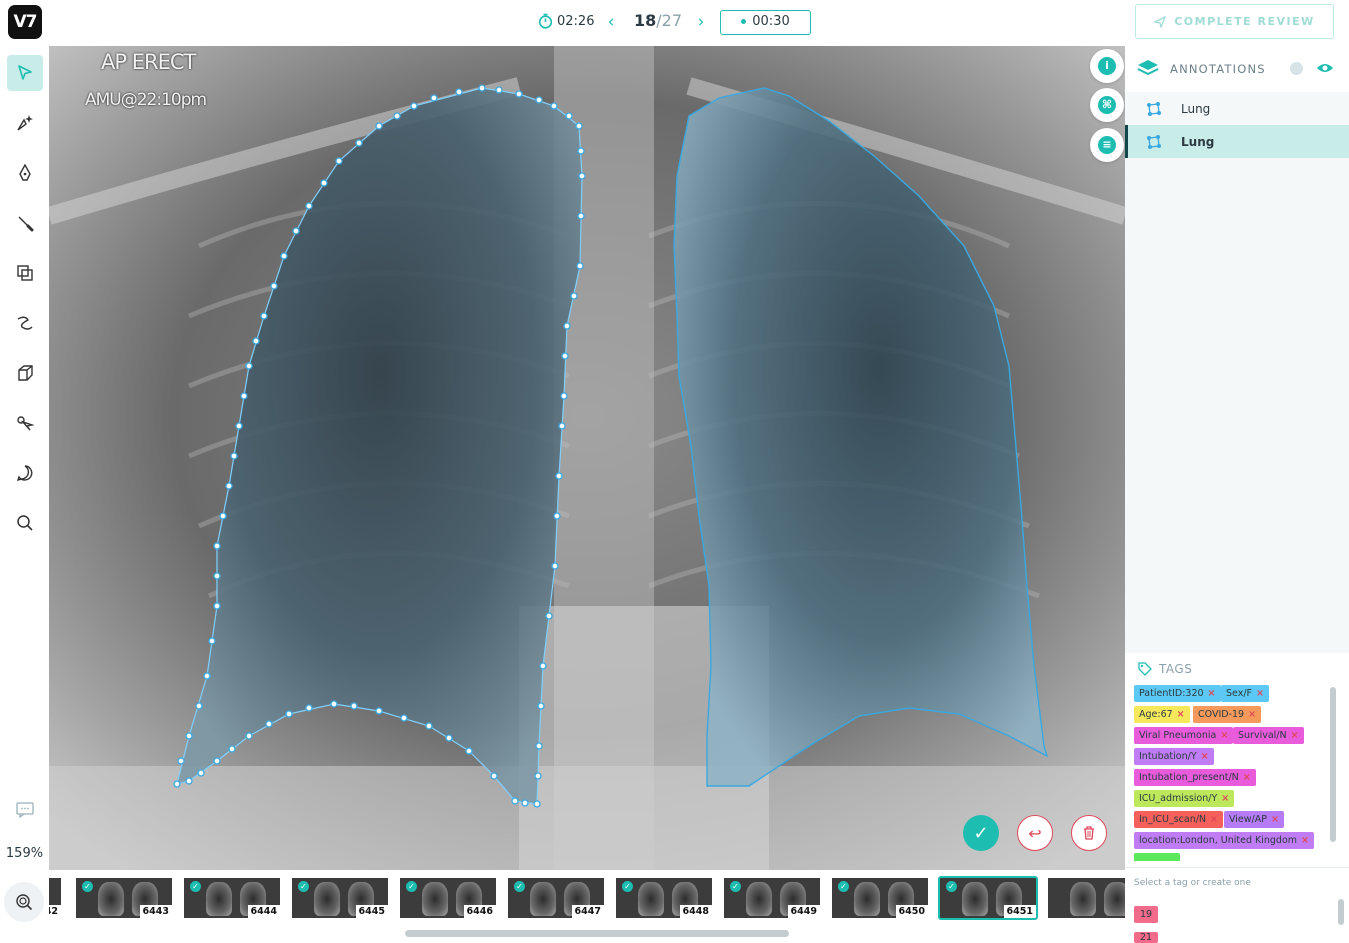 This screenshot has height=943, width=1349. Describe the element at coordinates (1035, 833) in the screenshot. I see `reject-button: ↩` at that location.